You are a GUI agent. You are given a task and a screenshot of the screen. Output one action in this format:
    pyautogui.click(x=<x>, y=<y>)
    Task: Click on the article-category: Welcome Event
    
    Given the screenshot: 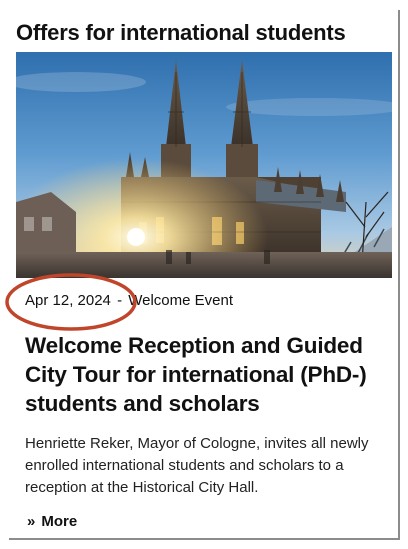 What is the action you would take?
    pyautogui.click(x=181, y=300)
    